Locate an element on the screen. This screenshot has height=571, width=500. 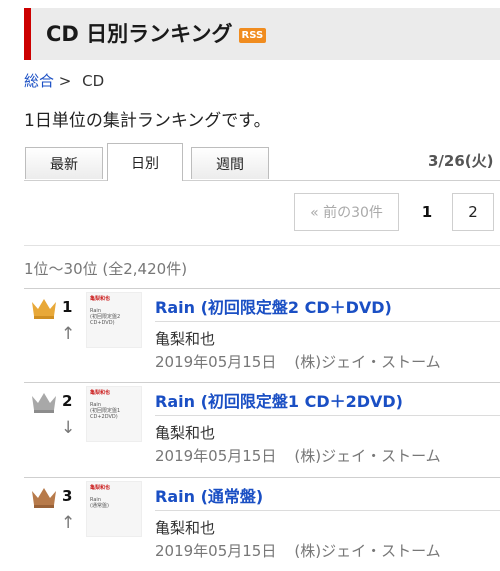
item-title-link: Rain (通常盤) is located at coordinates (209, 495).